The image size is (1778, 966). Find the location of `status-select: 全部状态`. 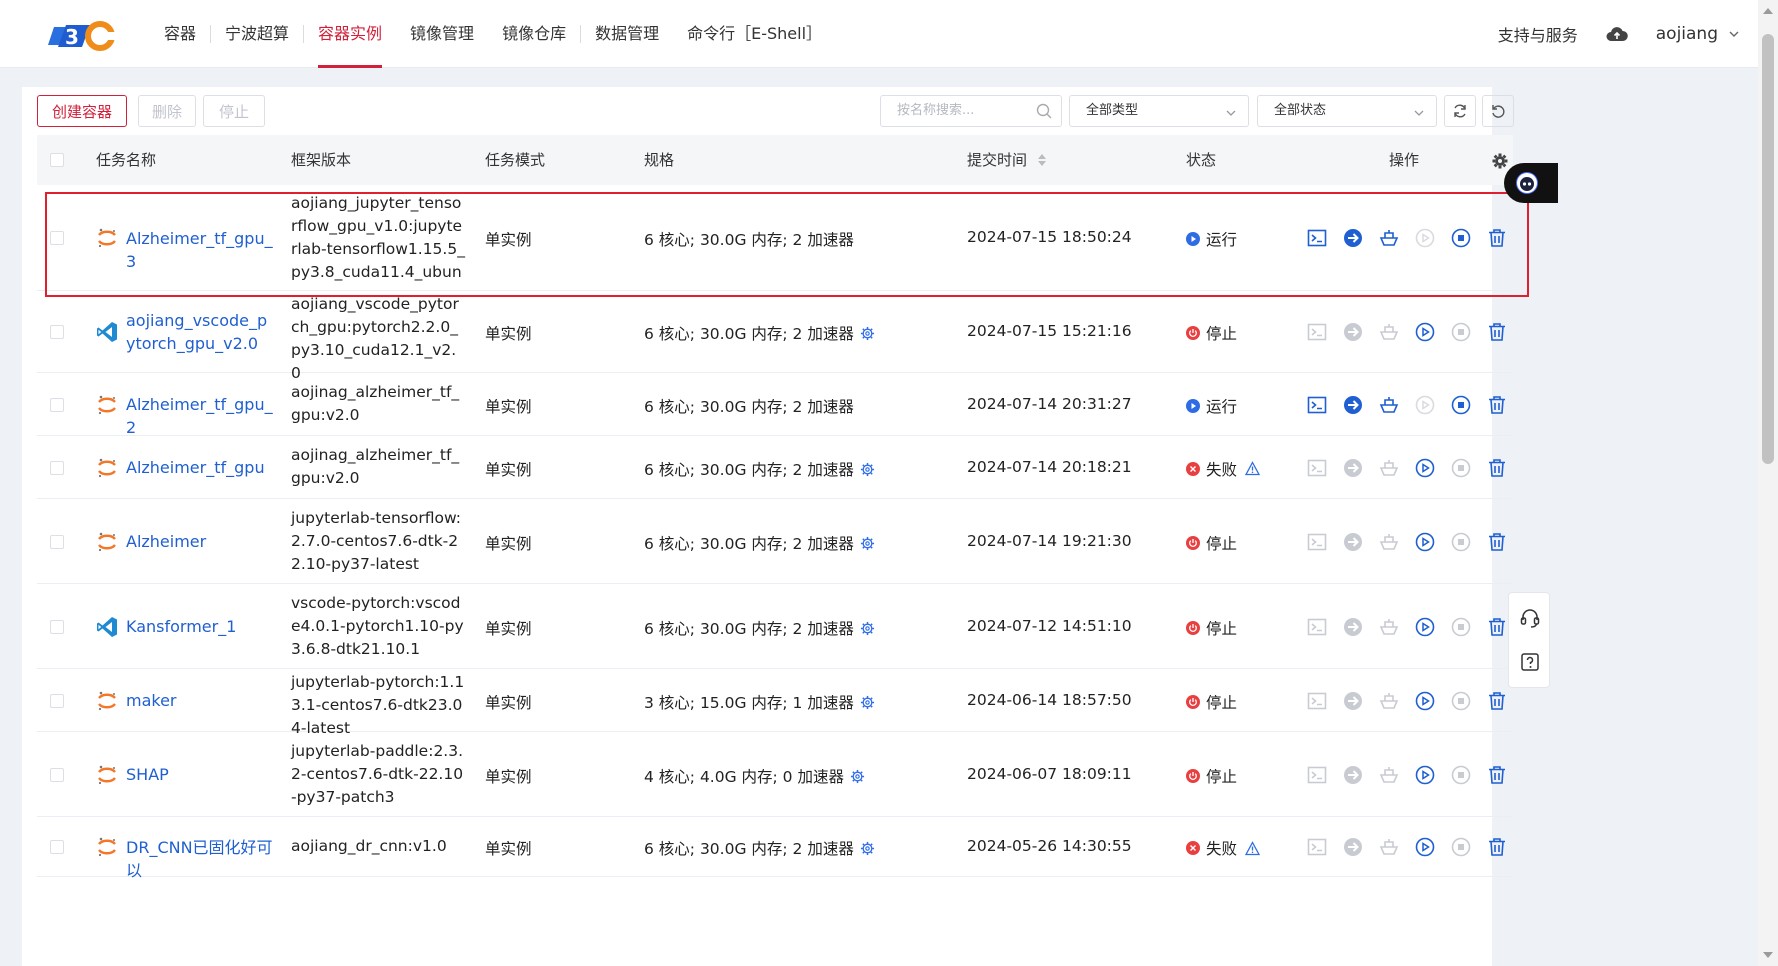

status-select: 全部状态 is located at coordinates (1347, 111).